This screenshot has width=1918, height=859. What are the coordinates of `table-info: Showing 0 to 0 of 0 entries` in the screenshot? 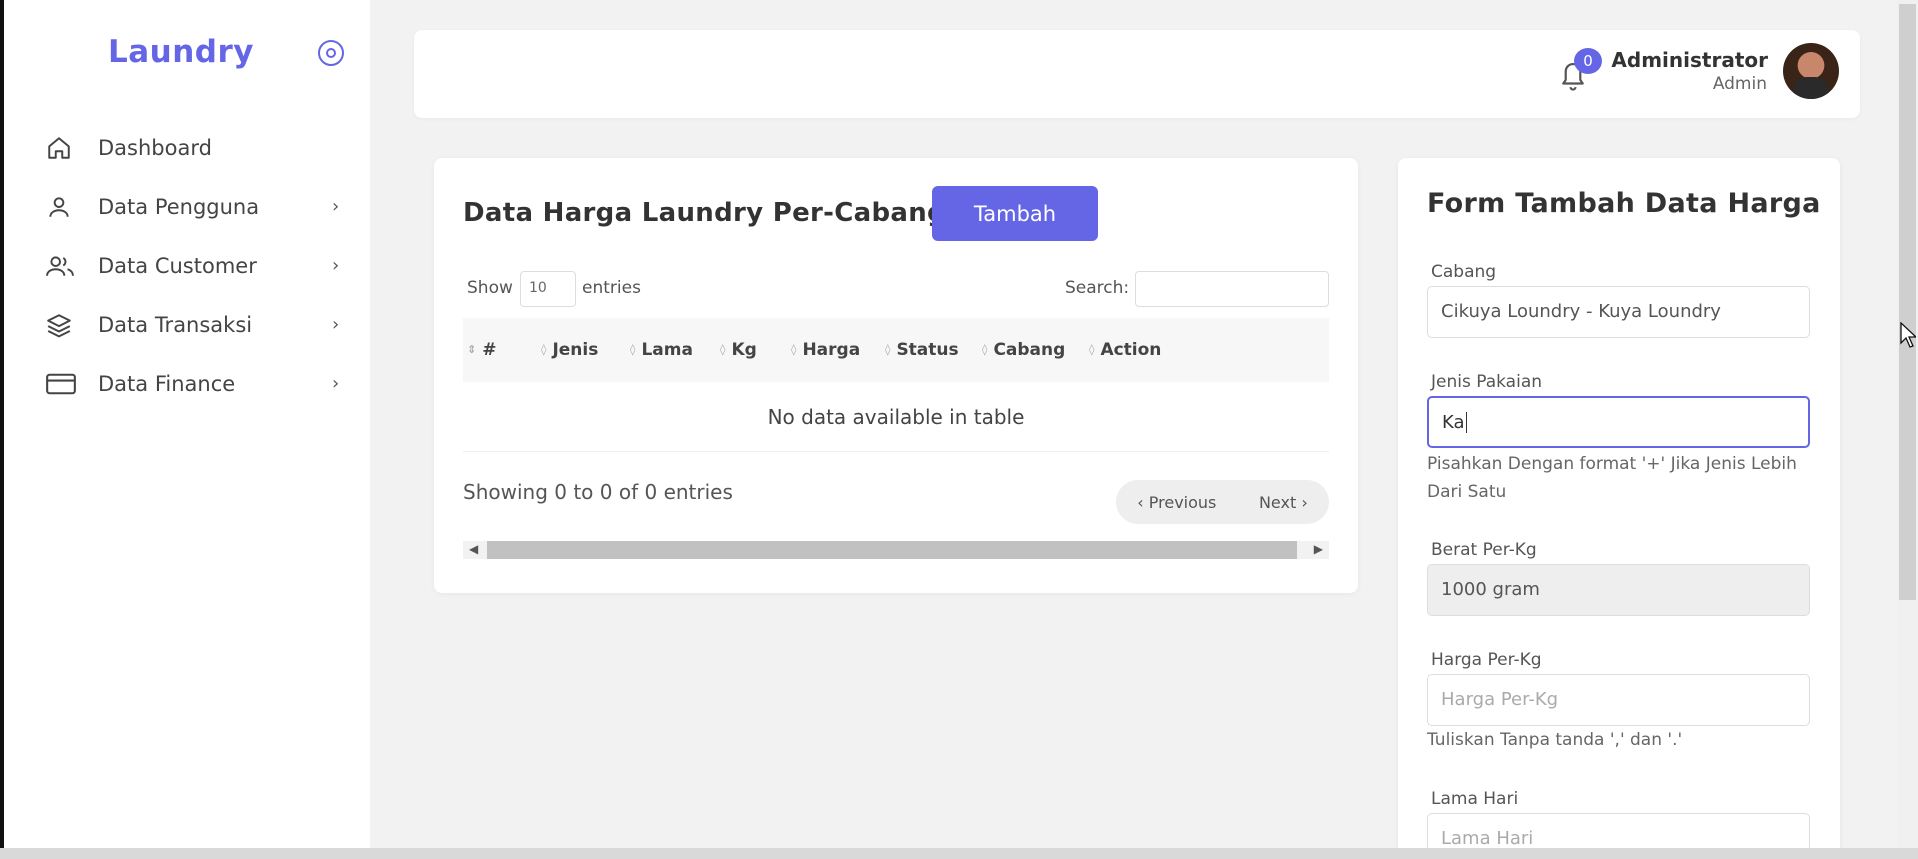 It's located at (598, 492).